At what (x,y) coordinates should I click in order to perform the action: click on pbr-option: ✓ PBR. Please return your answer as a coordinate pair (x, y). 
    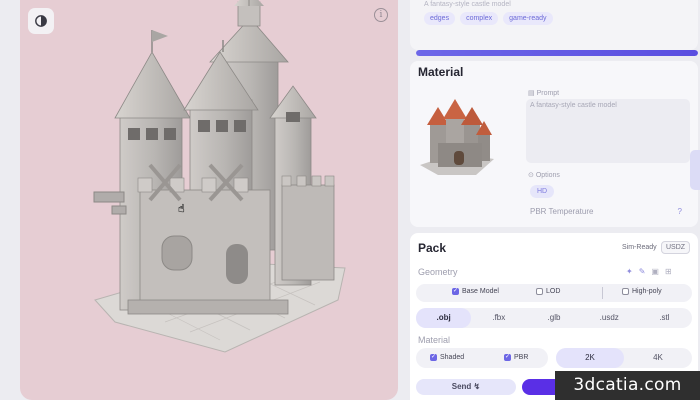
    Looking at the image, I should click on (516, 357).